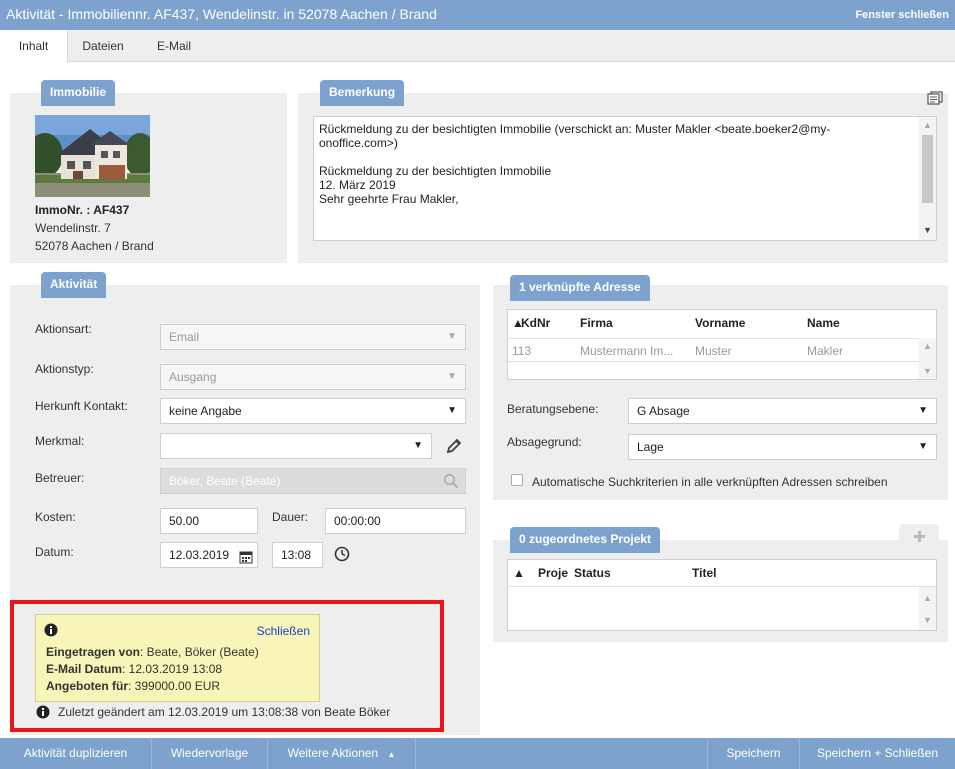 This screenshot has height=769, width=955. What do you see at coordinates (650, 447) in the screenshot?
I see `absagegrund-value: Lage` at bounding box center [650, 447].